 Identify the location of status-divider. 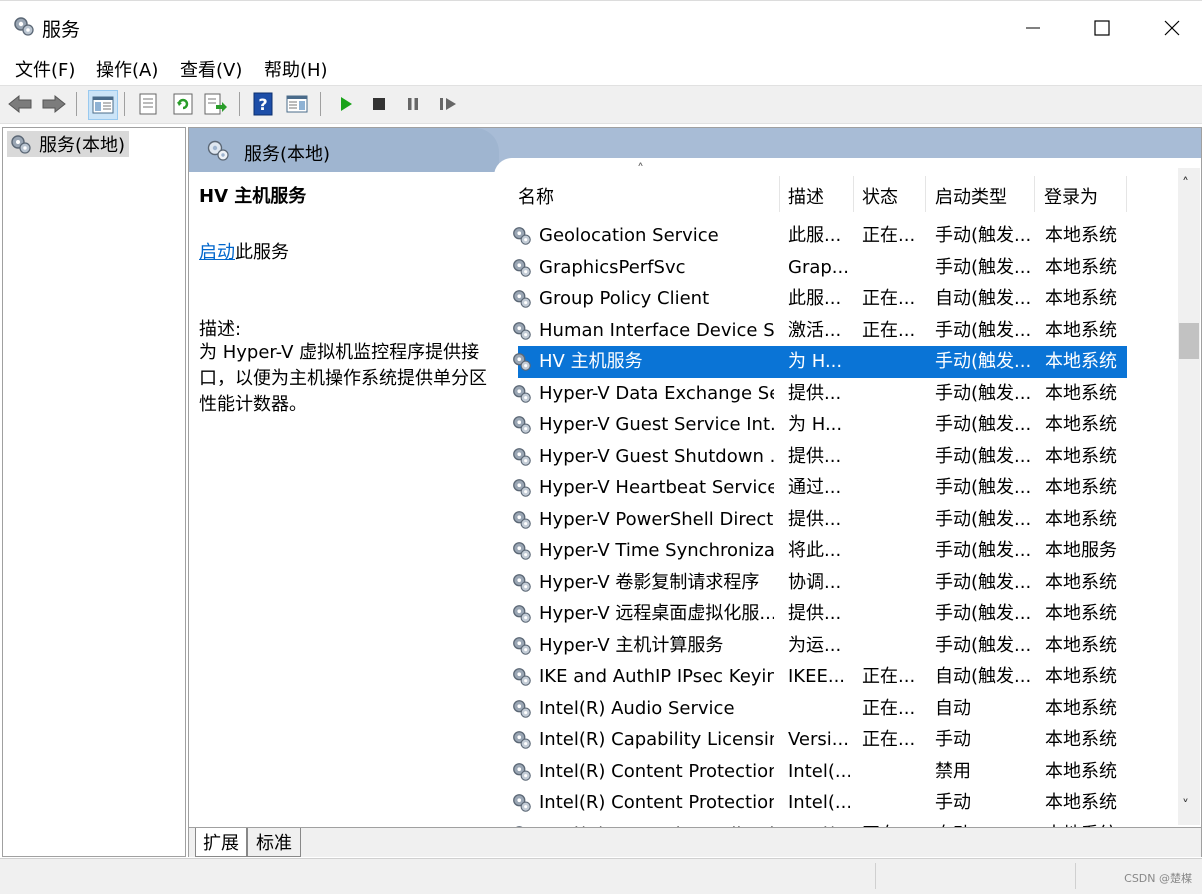
(875, 876).